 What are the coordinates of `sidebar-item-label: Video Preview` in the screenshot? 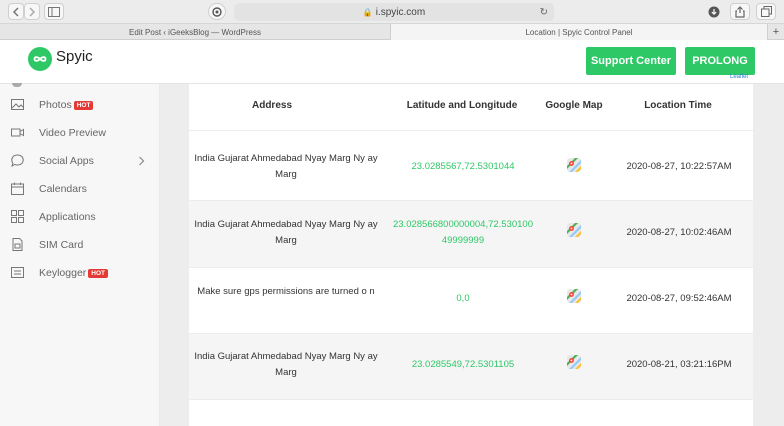 It's located at (72, 133).